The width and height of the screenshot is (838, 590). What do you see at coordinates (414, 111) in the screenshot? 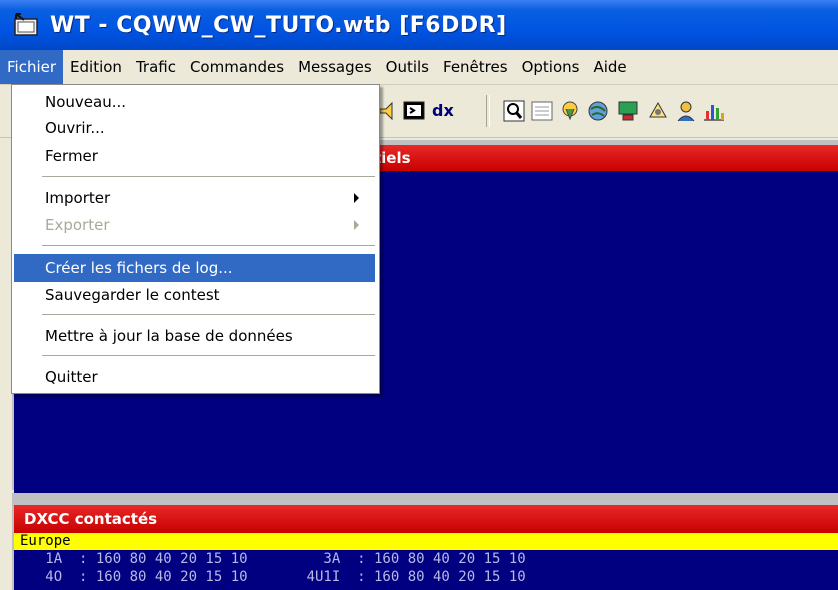
I see `terminal-icon` at bounding box center [414, 111].